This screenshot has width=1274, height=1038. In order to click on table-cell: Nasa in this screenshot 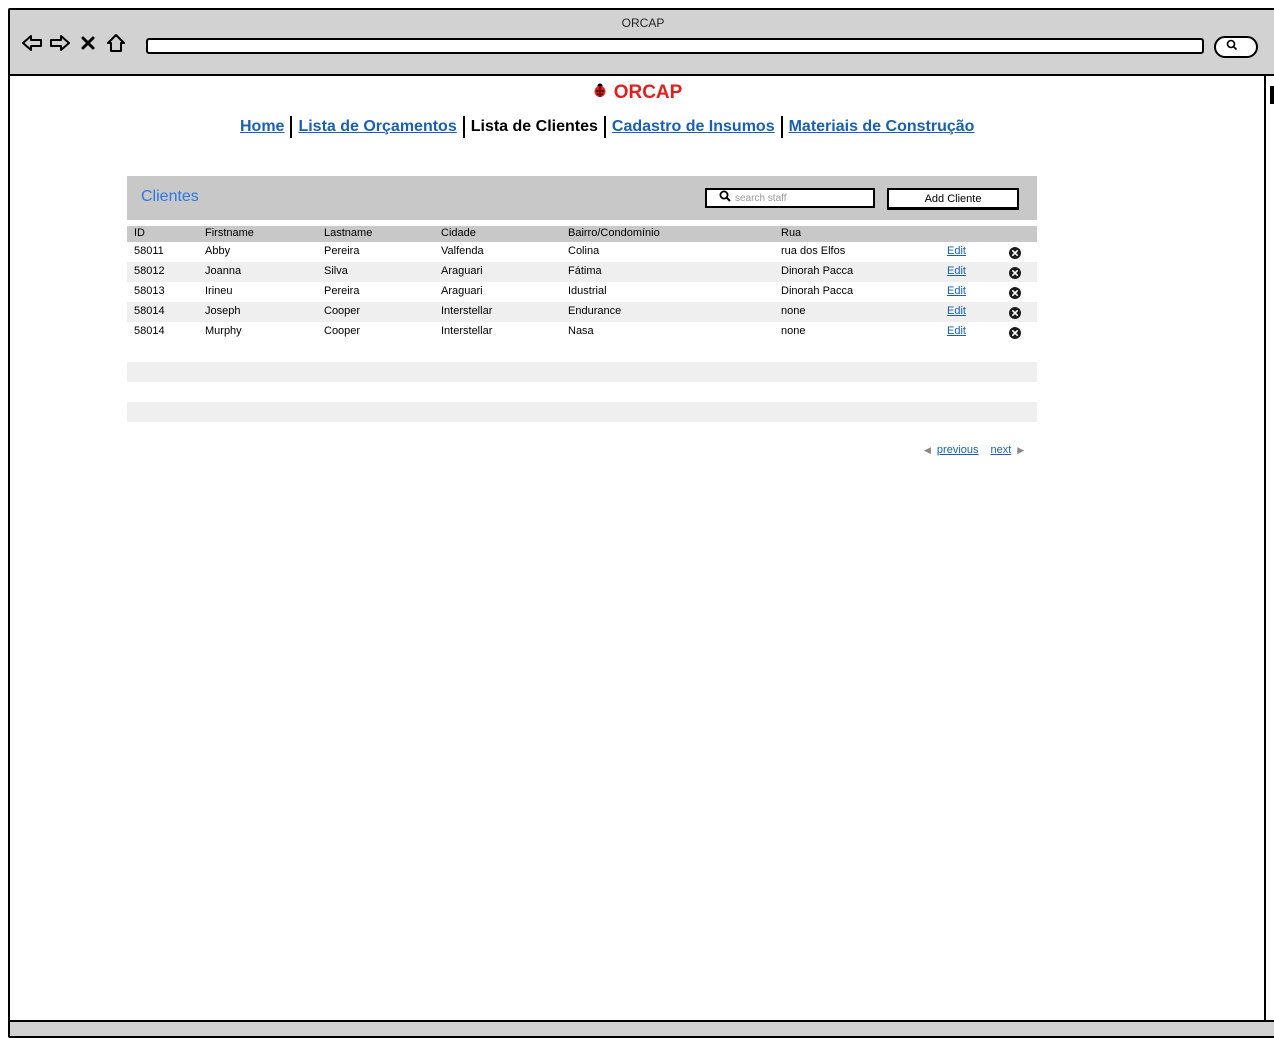, I will do `click(581, 331)`.